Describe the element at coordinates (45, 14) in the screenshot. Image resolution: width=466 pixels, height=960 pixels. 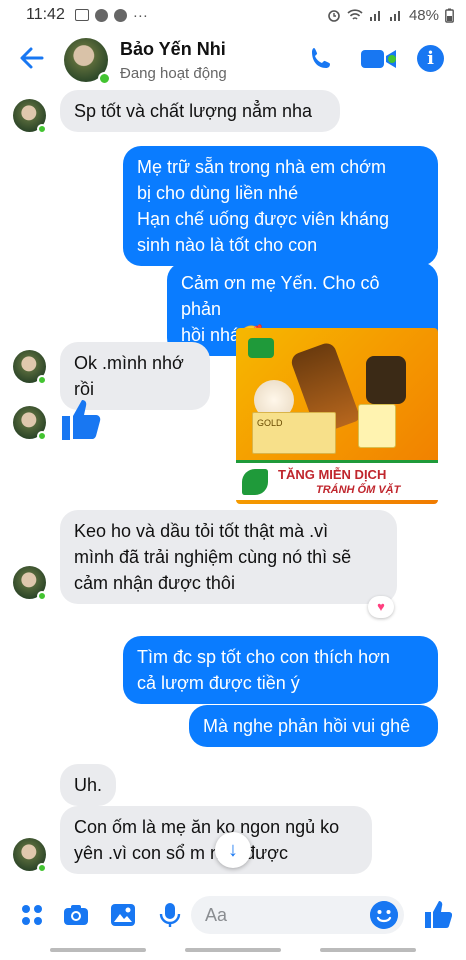
I see `status-time: 11:42` at that location.